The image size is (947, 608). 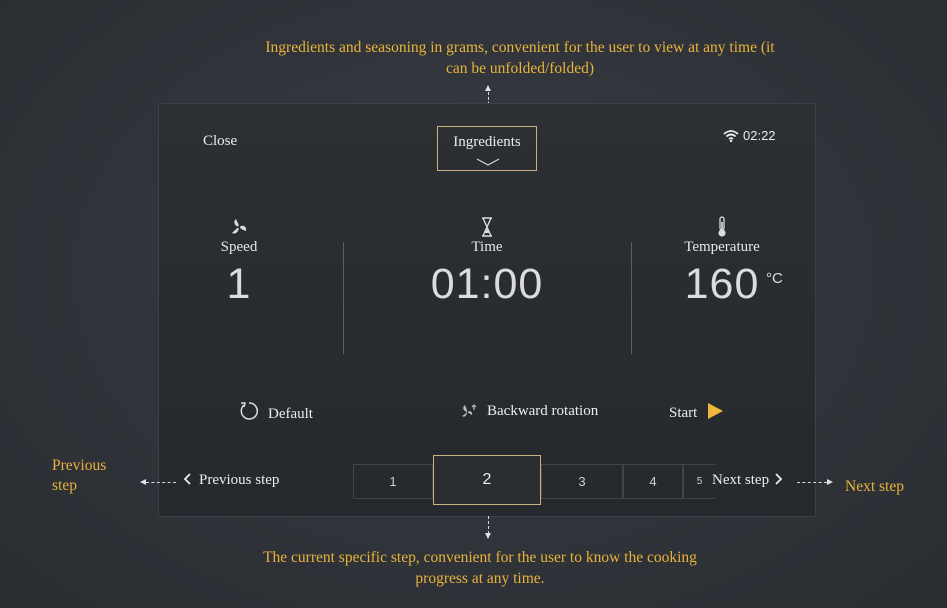 What do you see at coordinates (239, 226) in the screenshot?
I see `fan-icon` at bounding box center [239, 226].